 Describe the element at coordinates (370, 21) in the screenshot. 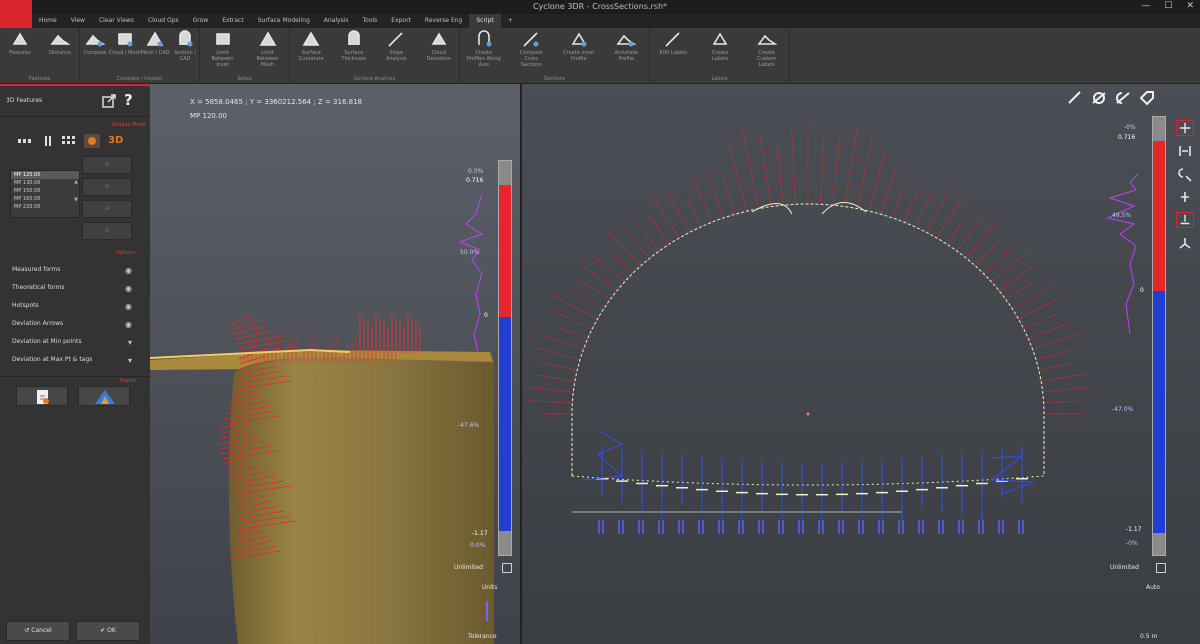

I see `tab-8: Tools` at that location.